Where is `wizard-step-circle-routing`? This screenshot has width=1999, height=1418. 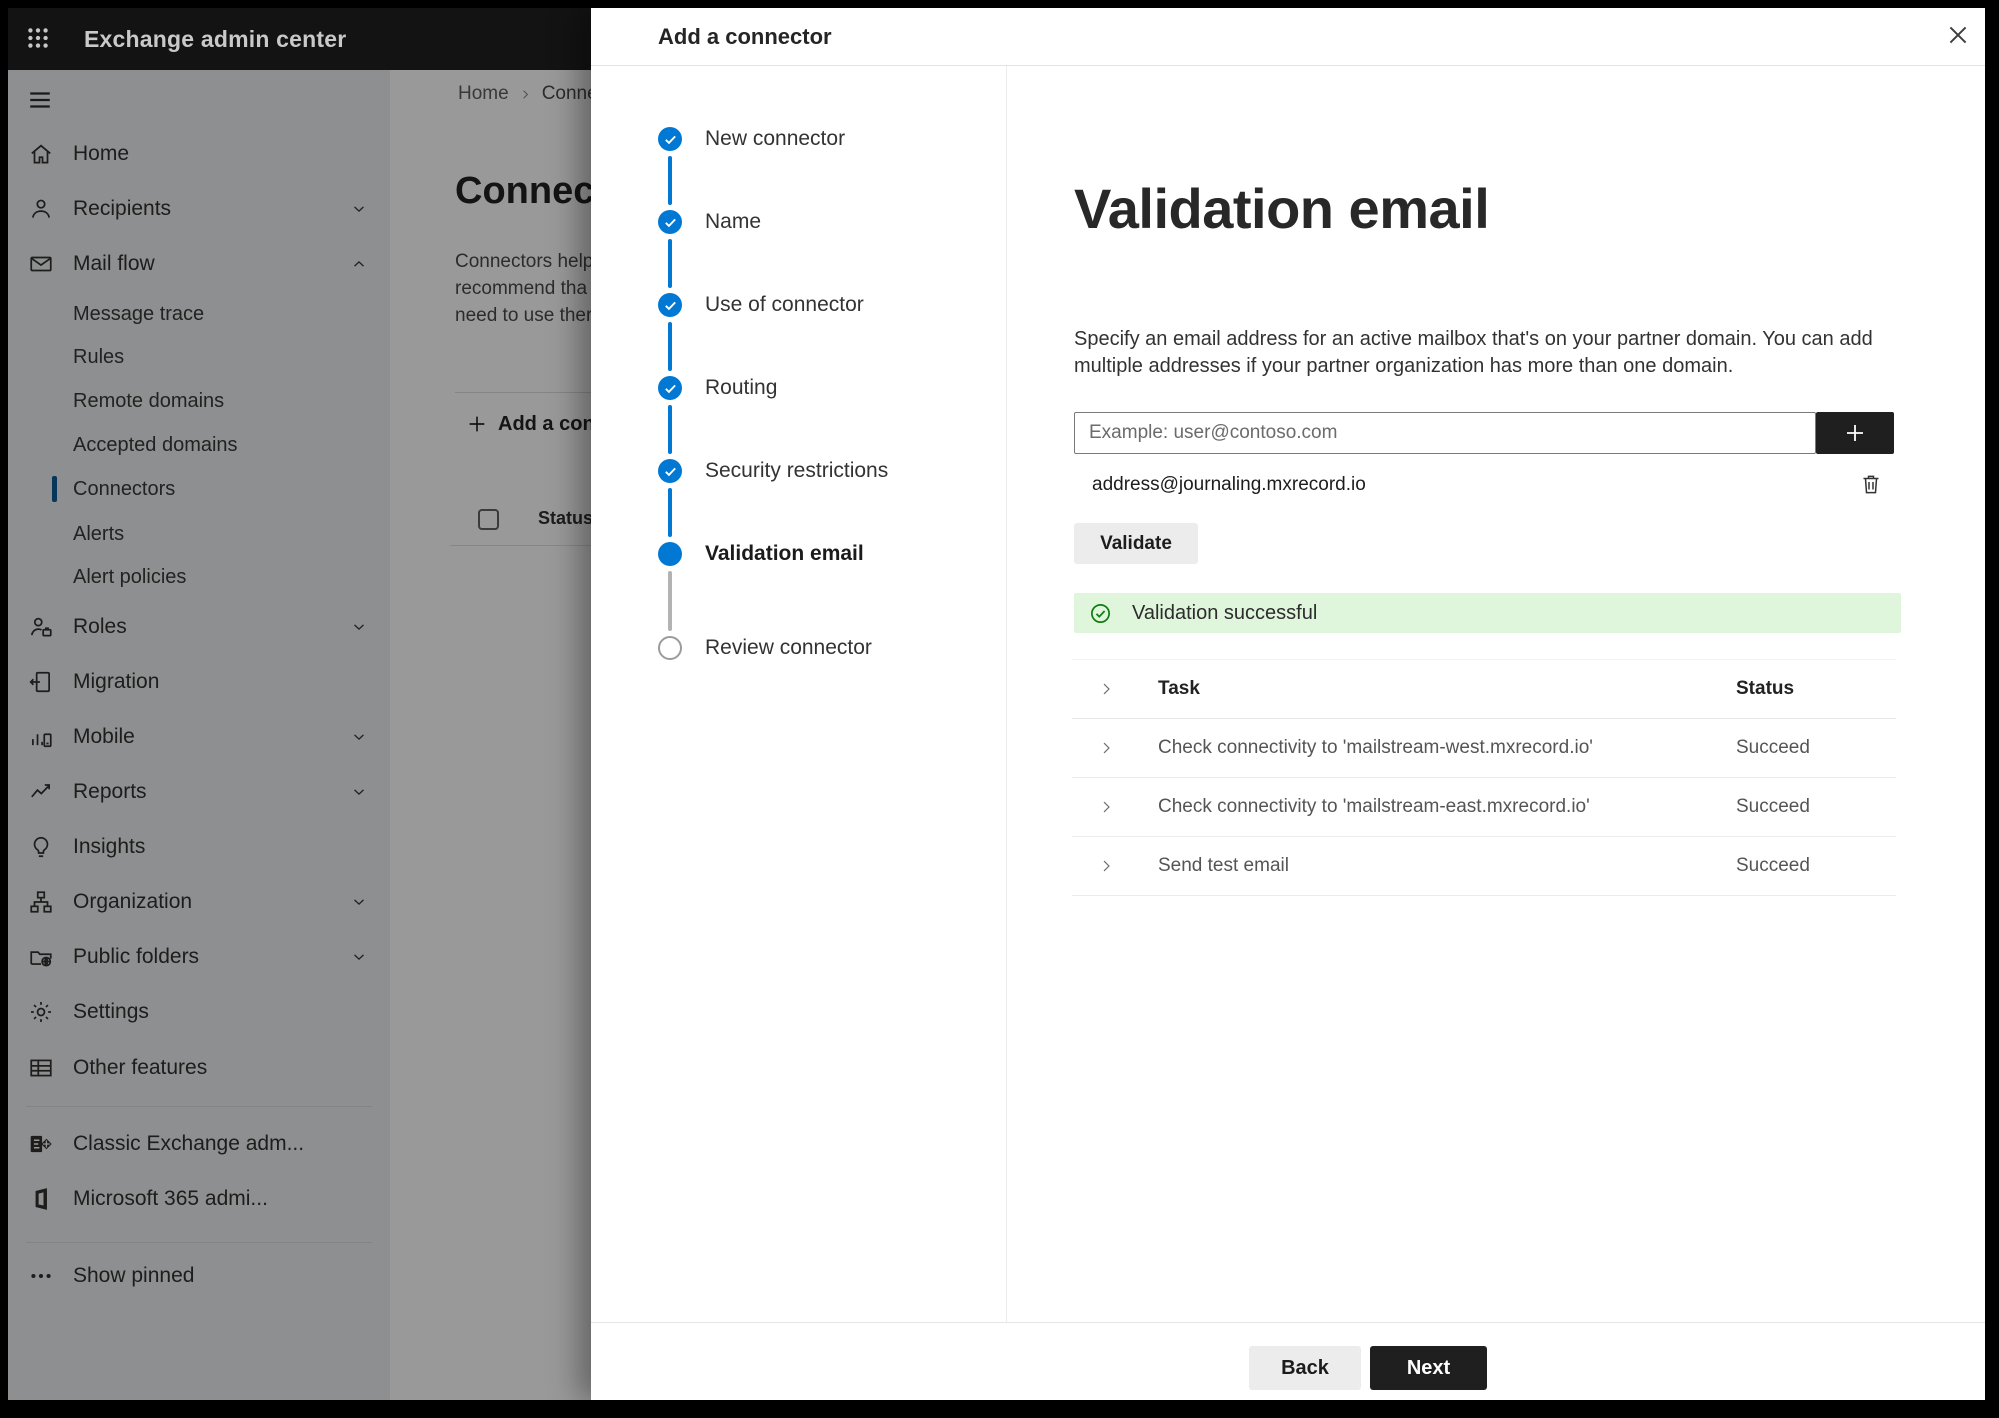
wizard-step-circle-routing is located at coordinates (670, 388).